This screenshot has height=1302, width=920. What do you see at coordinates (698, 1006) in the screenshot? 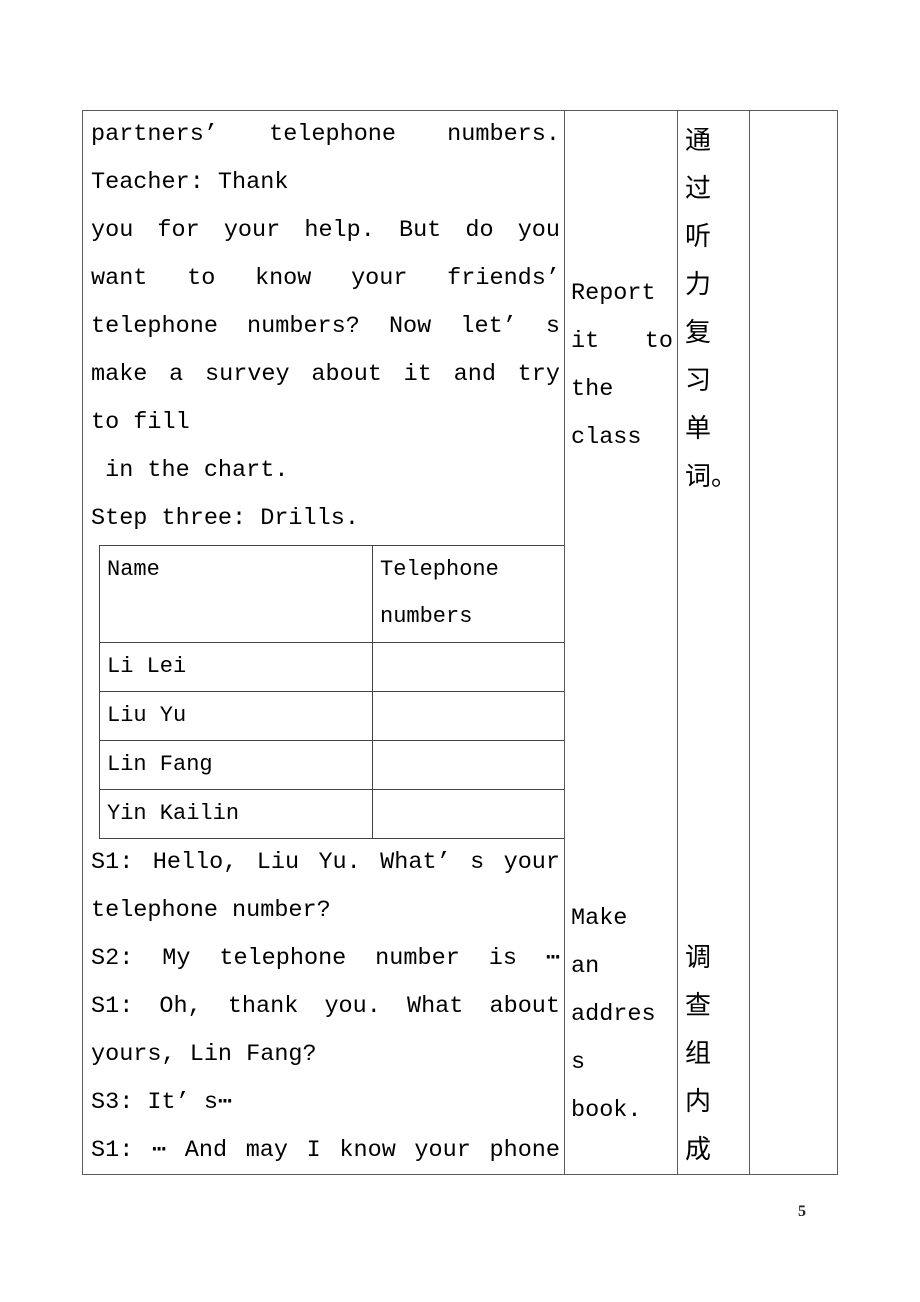
I see `chinese-char: 查` at bounding box center [698, 1006].